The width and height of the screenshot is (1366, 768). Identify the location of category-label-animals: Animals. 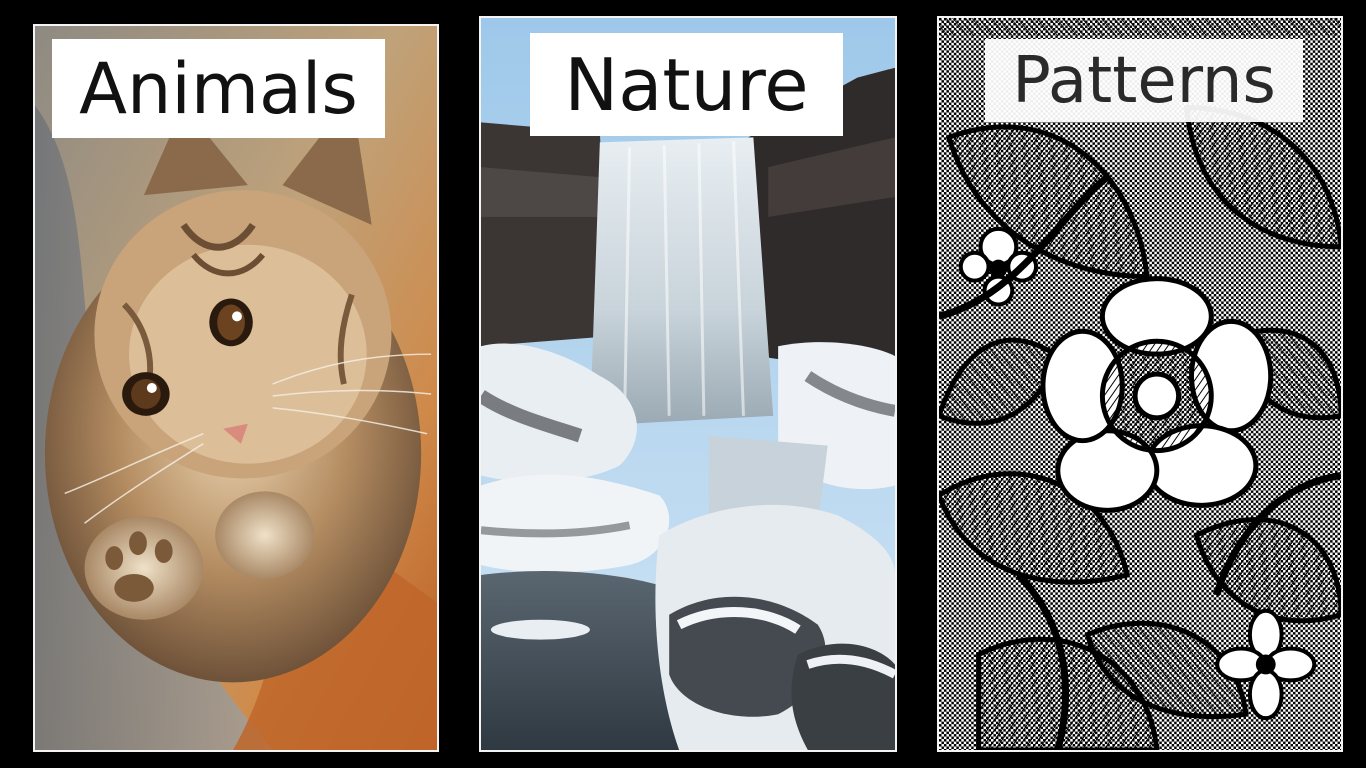
(218, 88).